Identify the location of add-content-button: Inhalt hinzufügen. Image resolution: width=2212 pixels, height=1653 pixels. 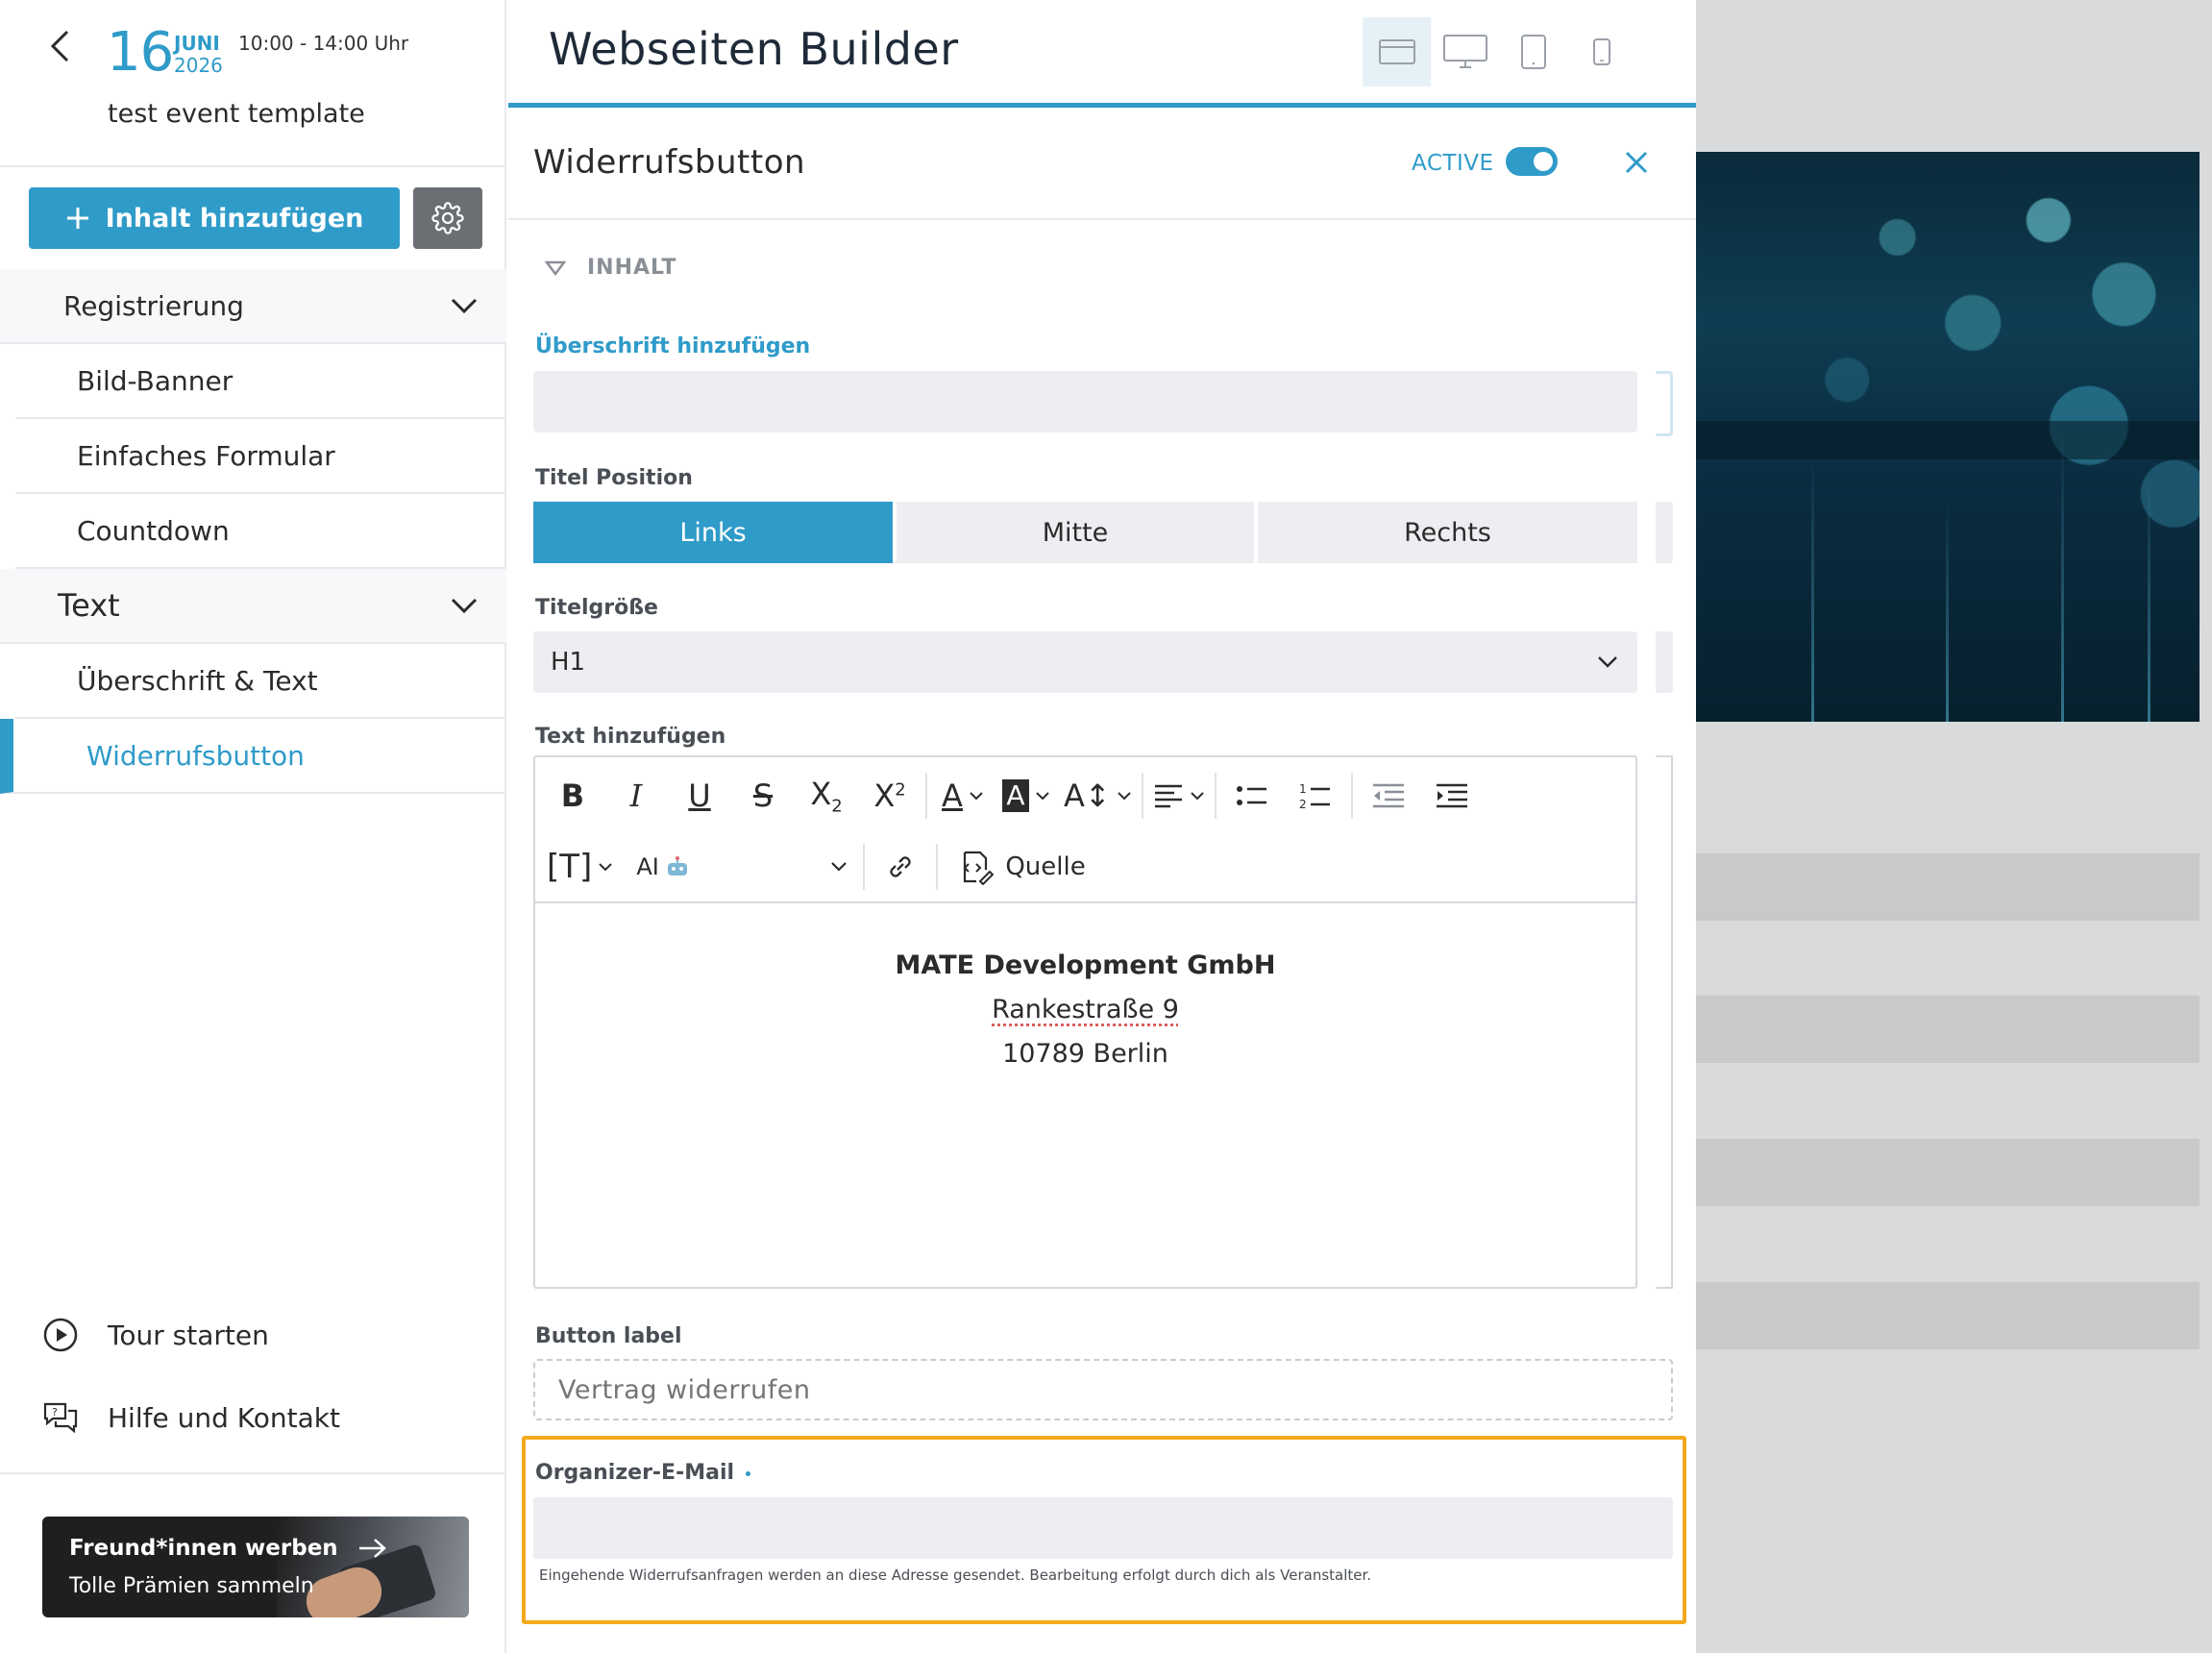
(214, 218).